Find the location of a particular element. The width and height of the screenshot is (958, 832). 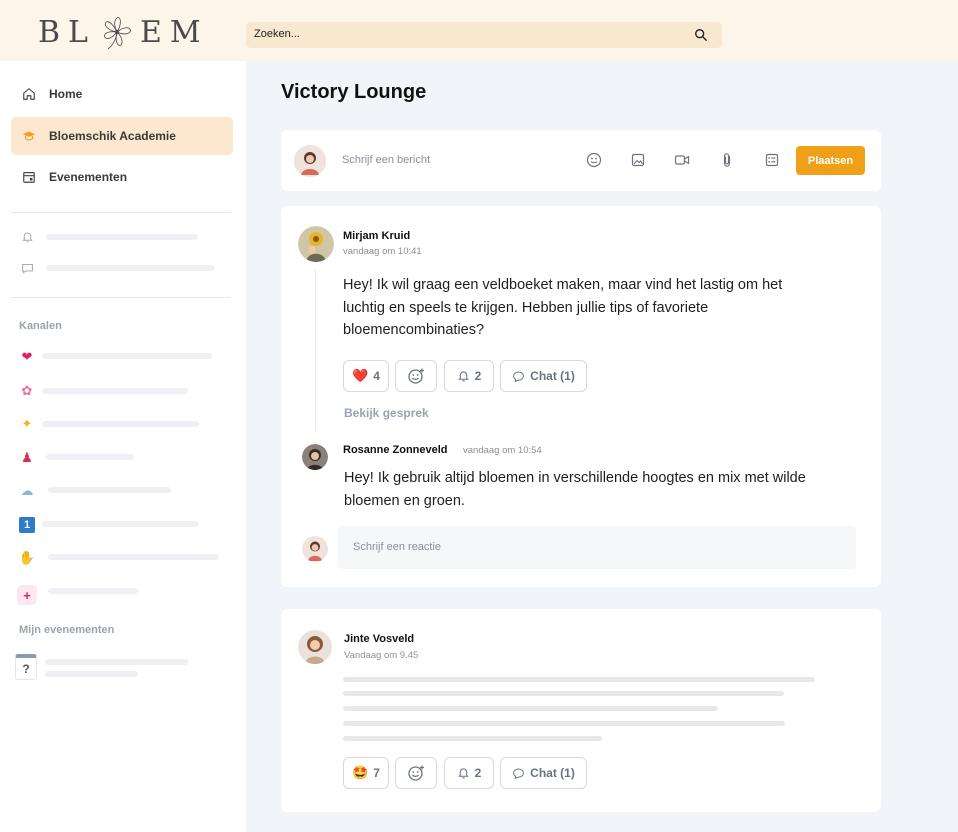

logo: BL EM is located at coordinates (123, 32).